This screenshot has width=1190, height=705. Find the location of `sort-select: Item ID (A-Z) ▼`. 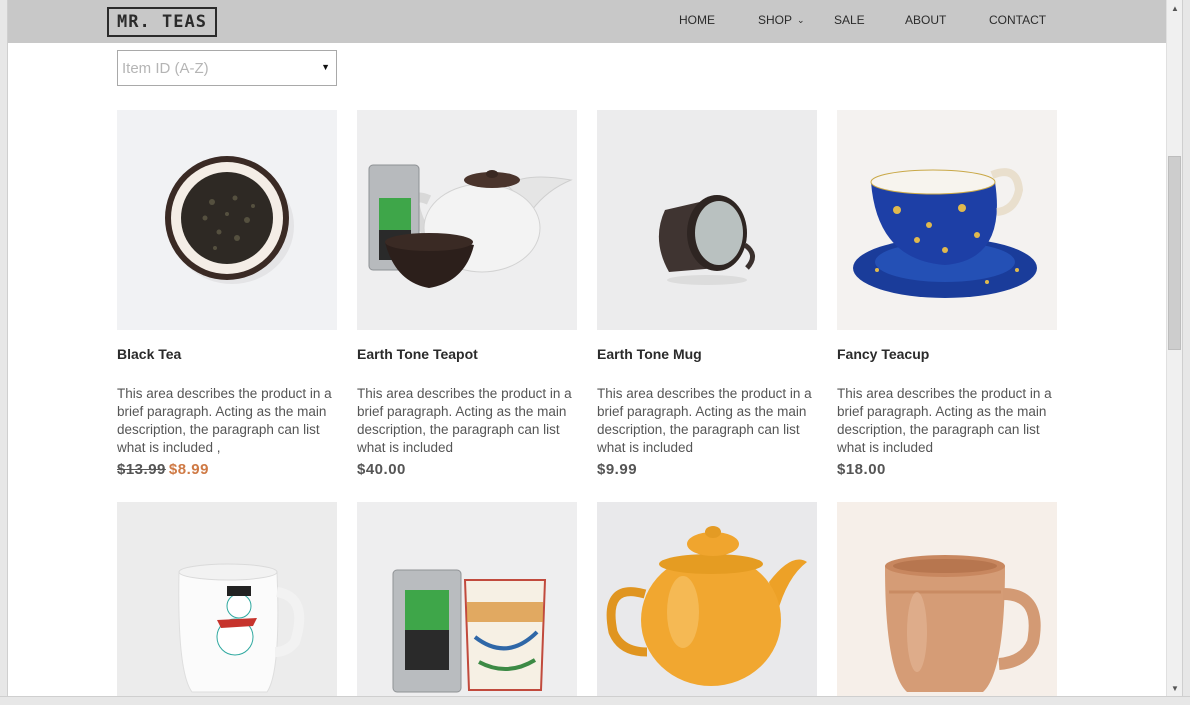

sort-select: Item ID (A-Z) ▼ is located at coordinates (227, 68).